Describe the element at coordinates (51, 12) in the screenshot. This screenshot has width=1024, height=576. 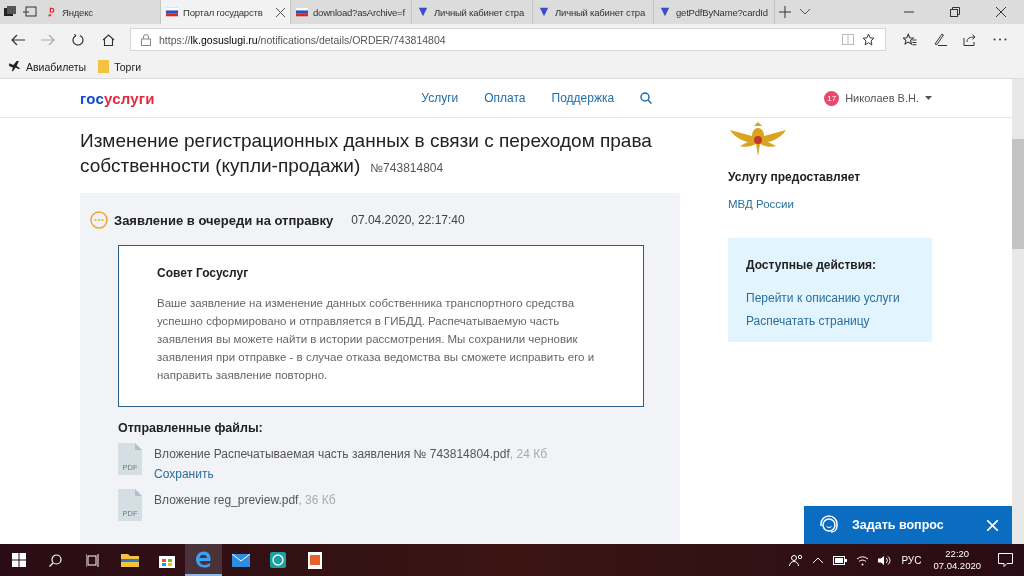
I see `yandex-icon` at that location.